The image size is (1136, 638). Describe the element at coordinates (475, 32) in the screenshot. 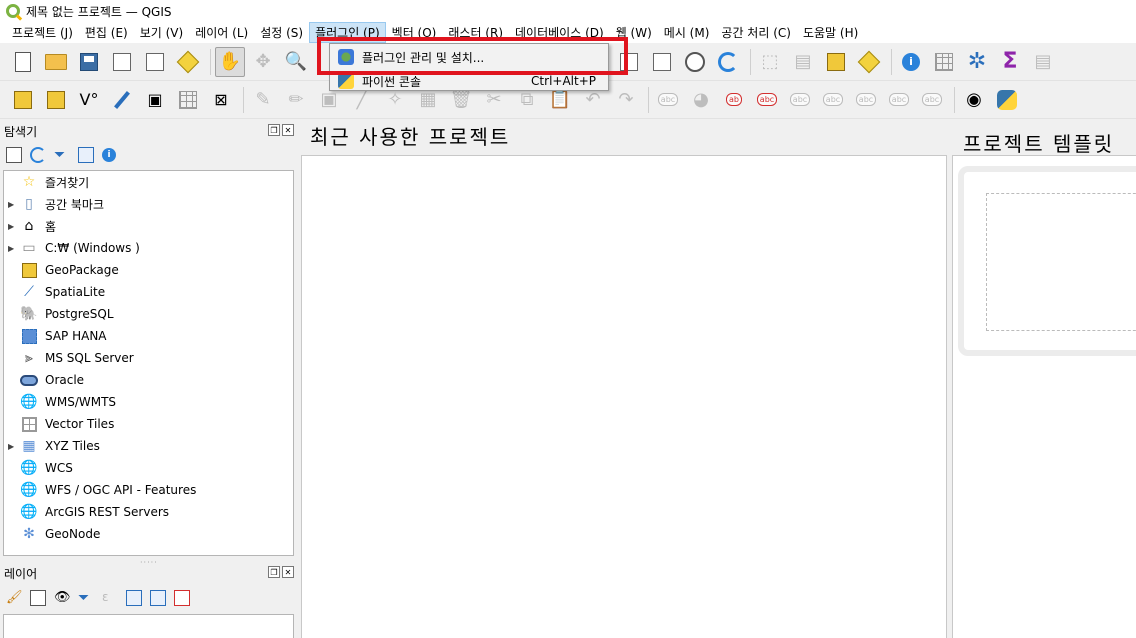

I see `menu-raster: 래스터 (R)` at that location.